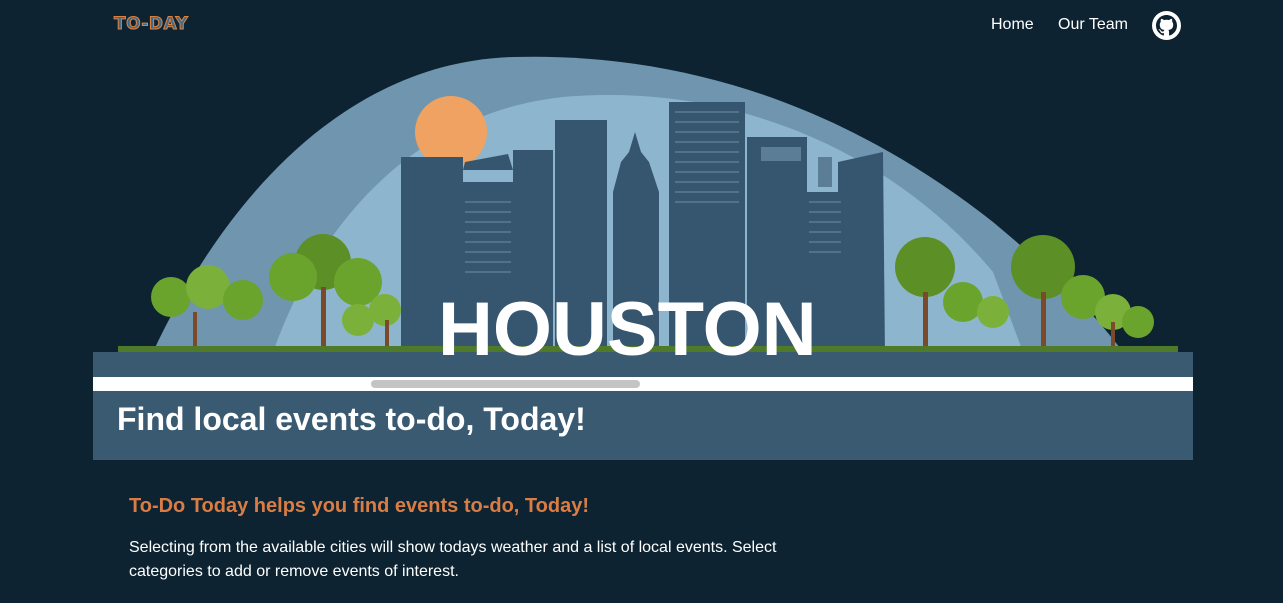 The height and width of the screenshot is (603, 1283). What do you see at coordinates (1093, 25) in the screenshot?
I see `nav-link-our-team: Our Team` at bounding box center [1093, 25].